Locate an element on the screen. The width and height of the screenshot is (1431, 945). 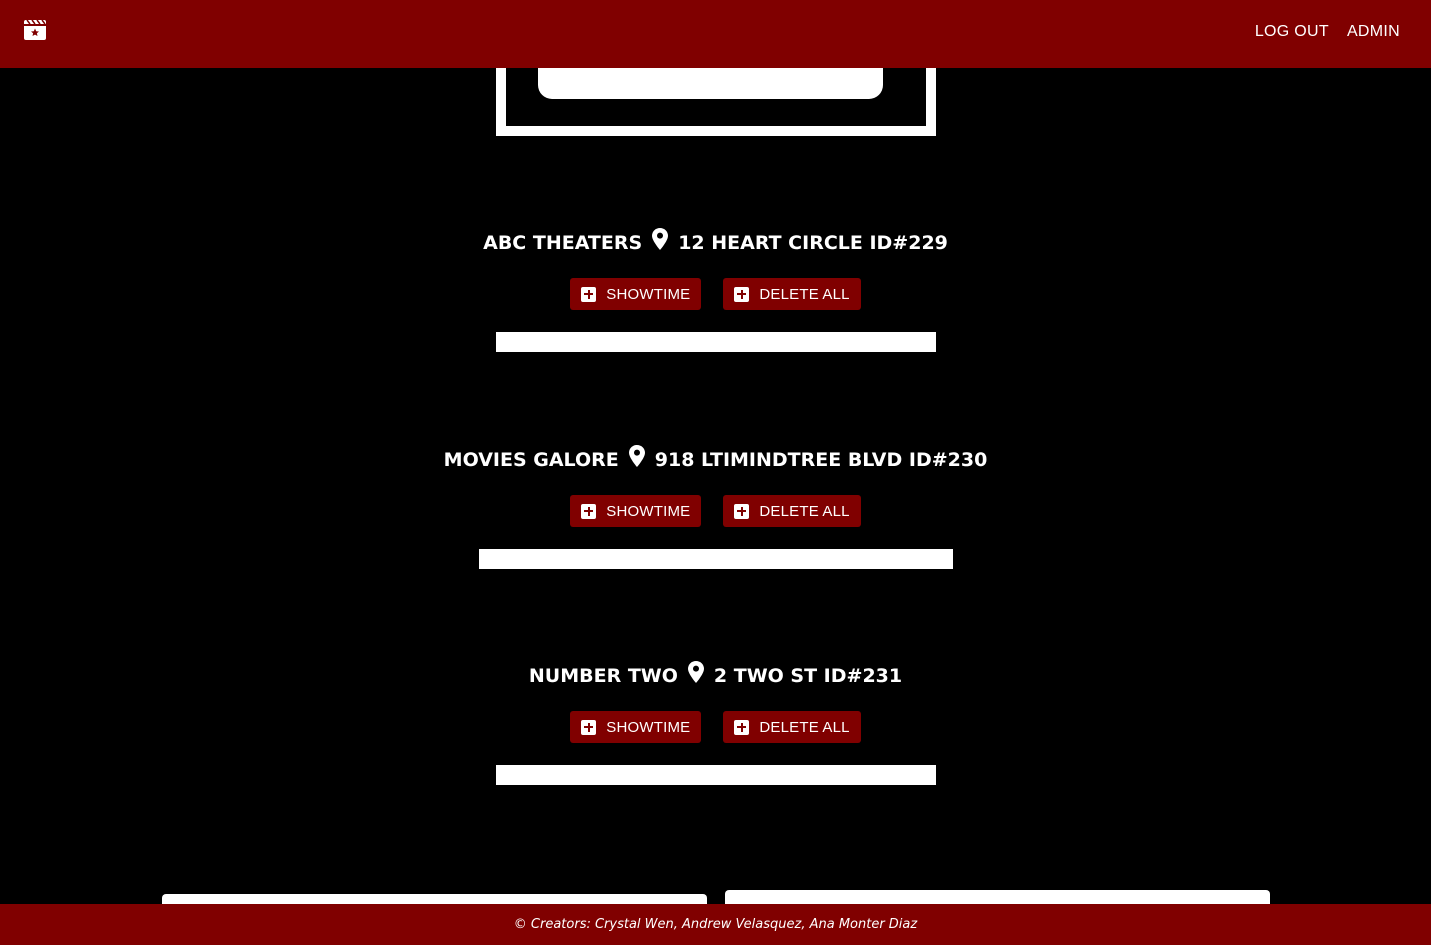
theater-name: NUMBER TWO is located at coordinates (603, 676).